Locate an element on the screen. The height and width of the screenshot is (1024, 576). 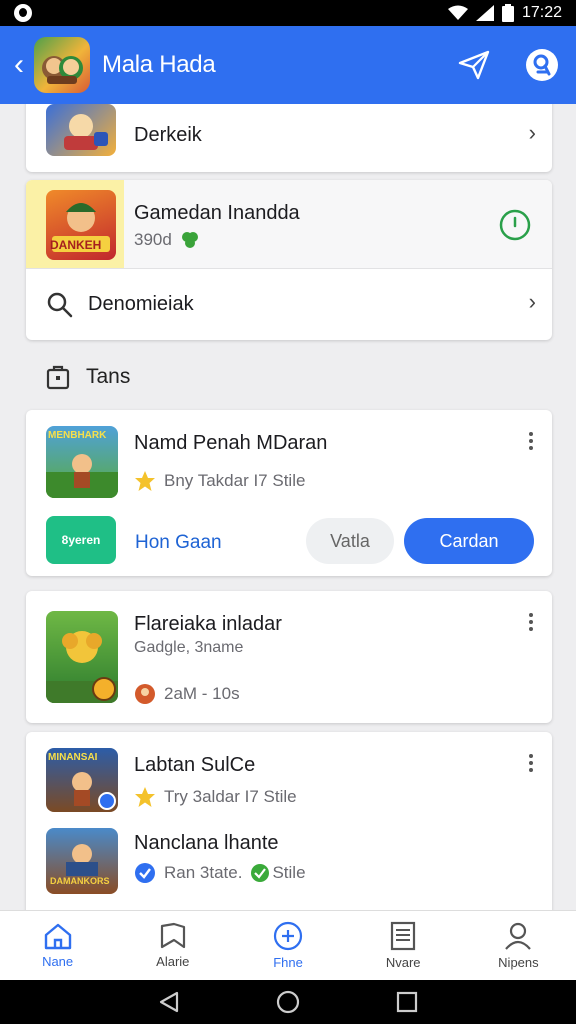
plus-circle-icon is located at coordinates (288, 936).